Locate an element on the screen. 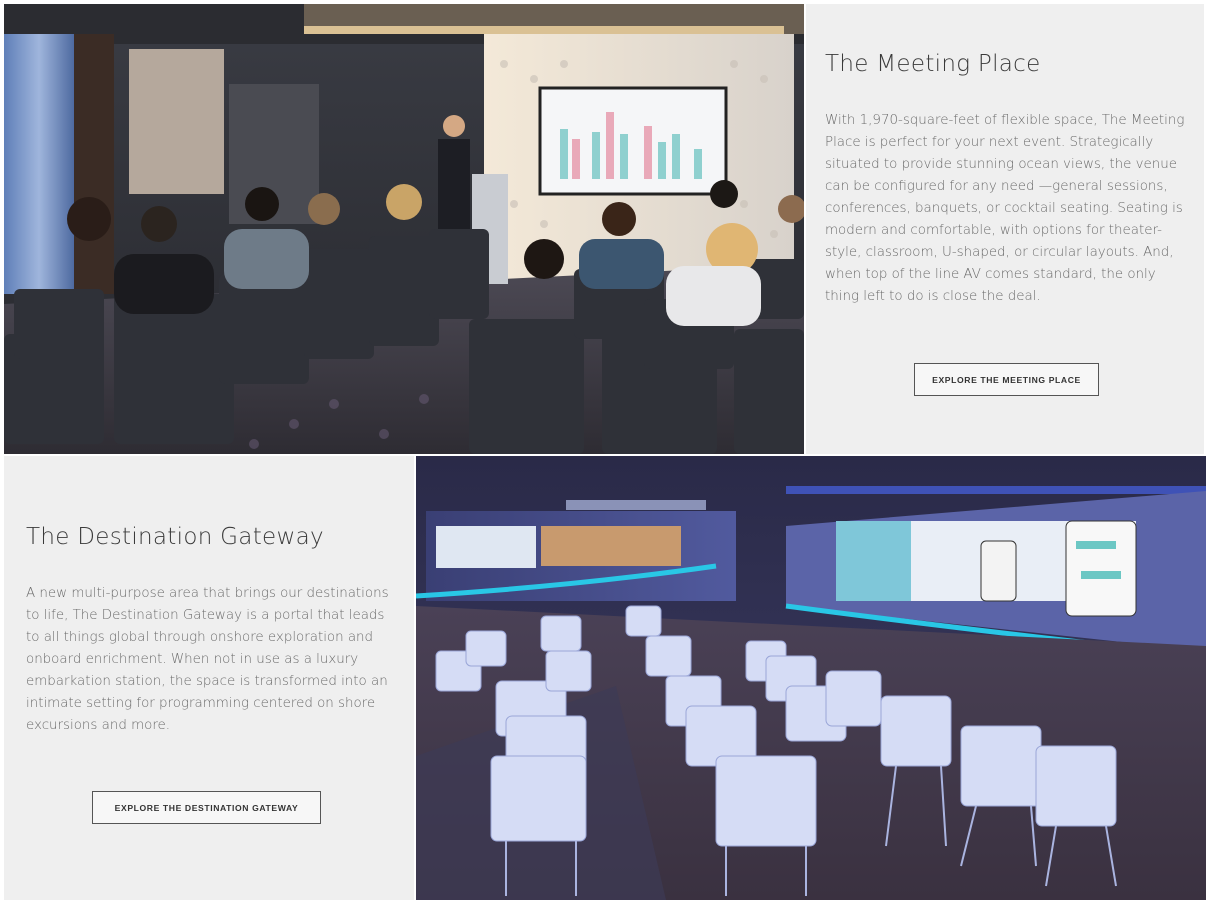 This screenshot has height=902, width=1208. explore-destination-gateway-button: EXPLORE THE DESTINATION GATEWAY is located at coordinates (206, 807).